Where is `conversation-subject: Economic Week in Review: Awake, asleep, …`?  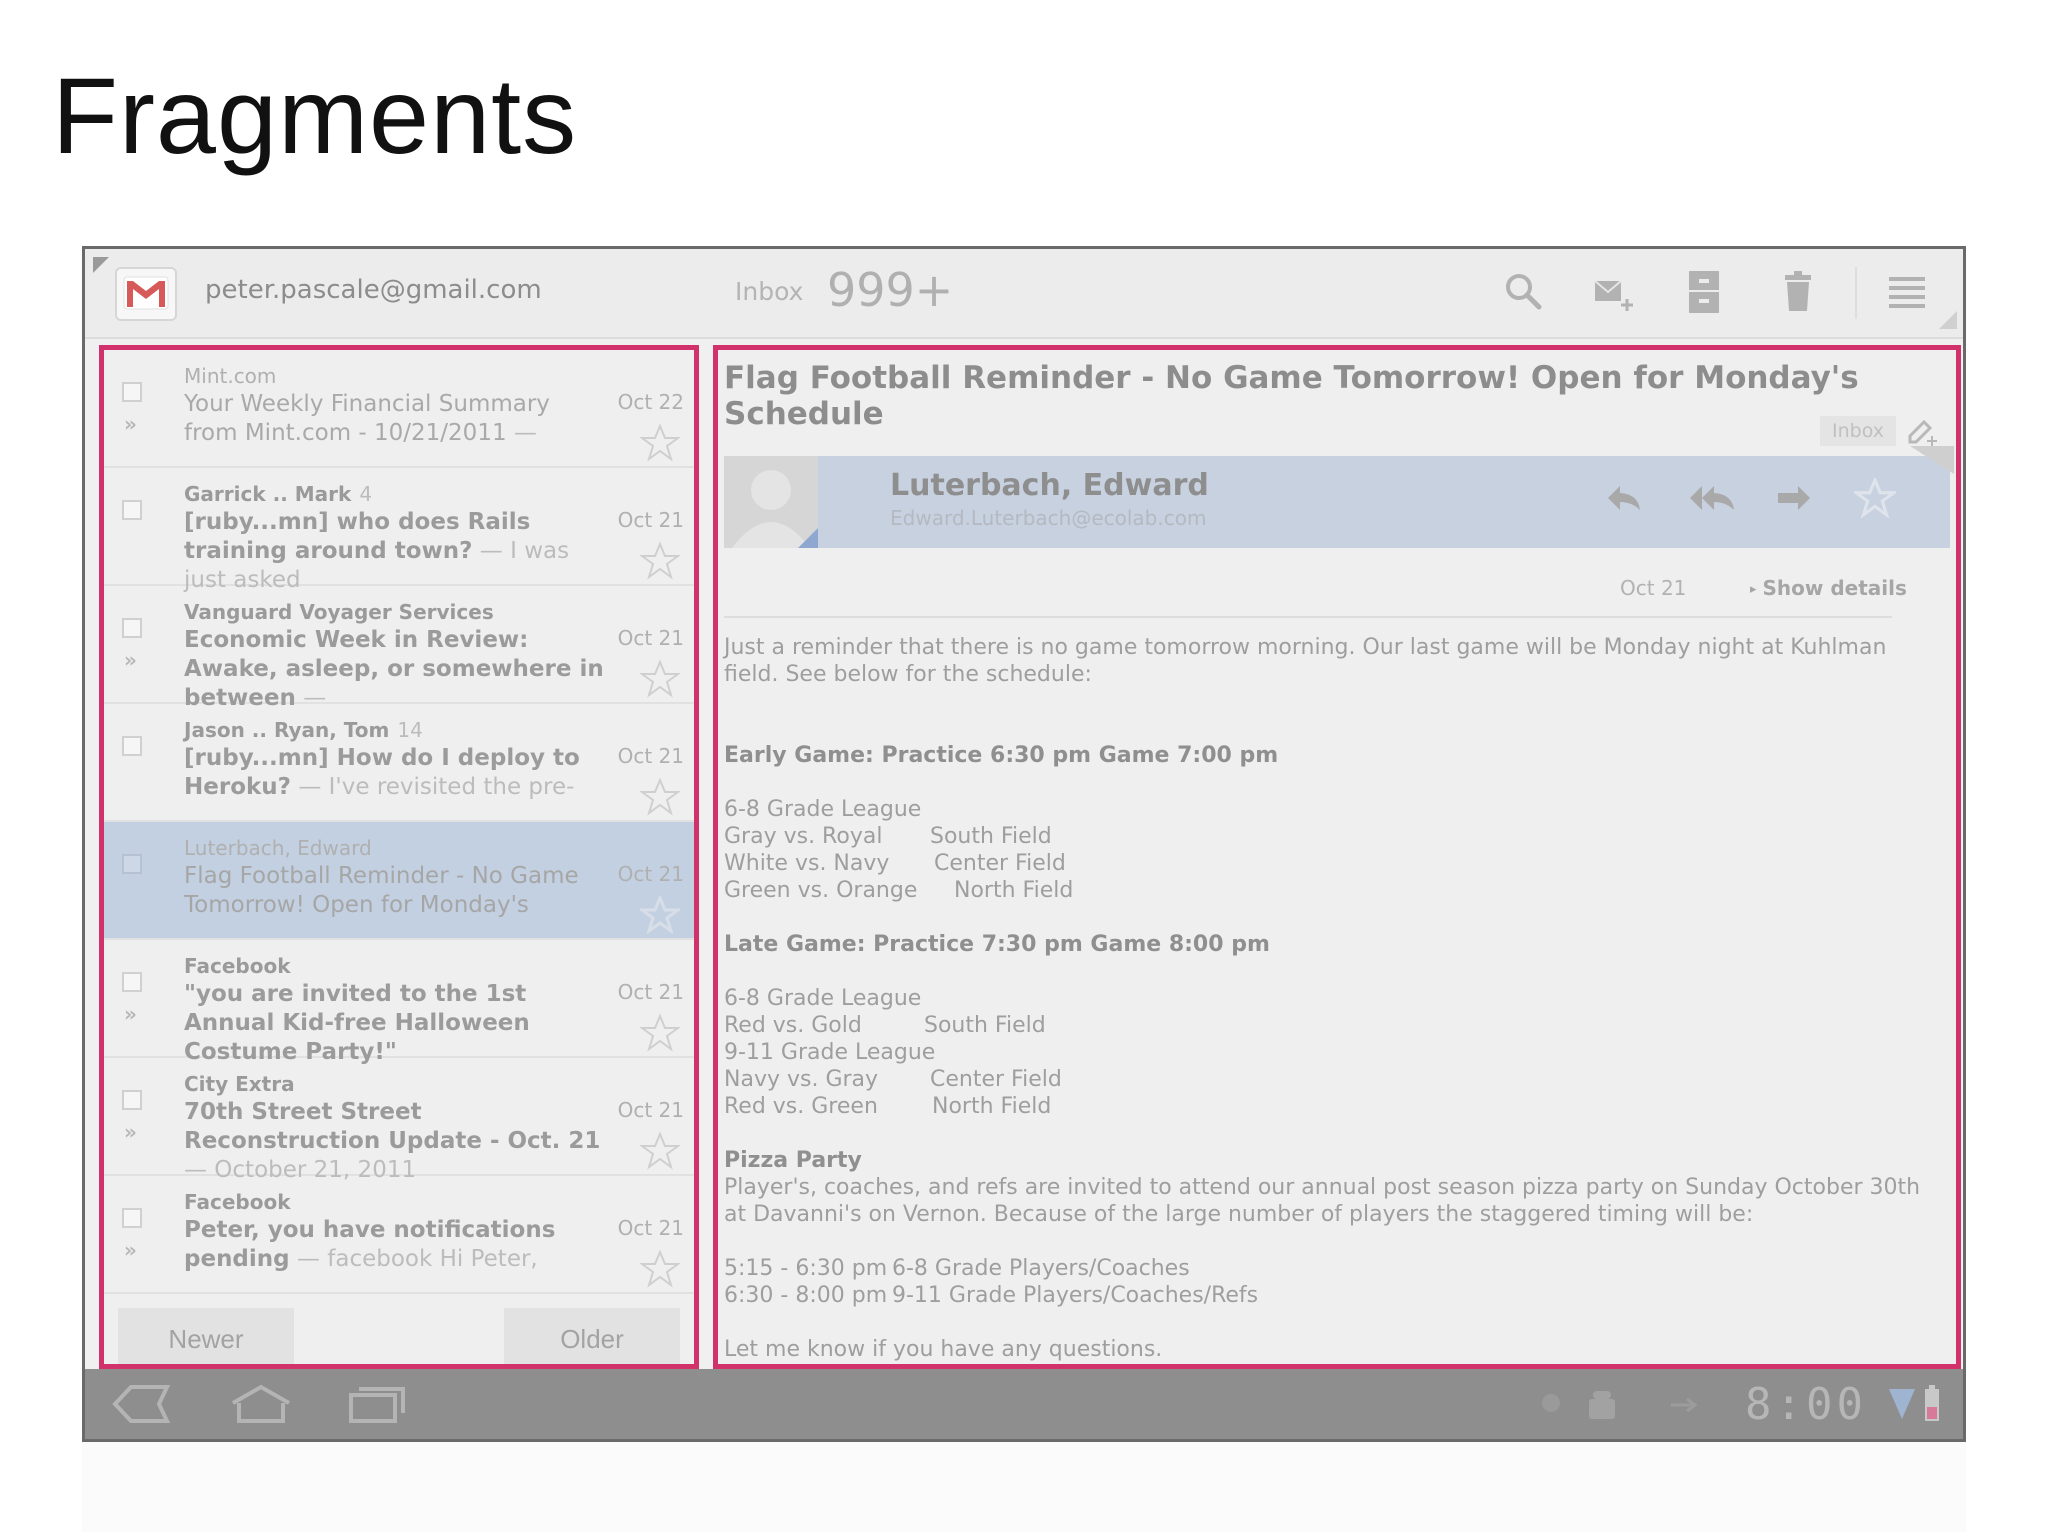
conversation-subject: Economic Week in Review: Awake, asleep, … is located at coordinates (394, 669).